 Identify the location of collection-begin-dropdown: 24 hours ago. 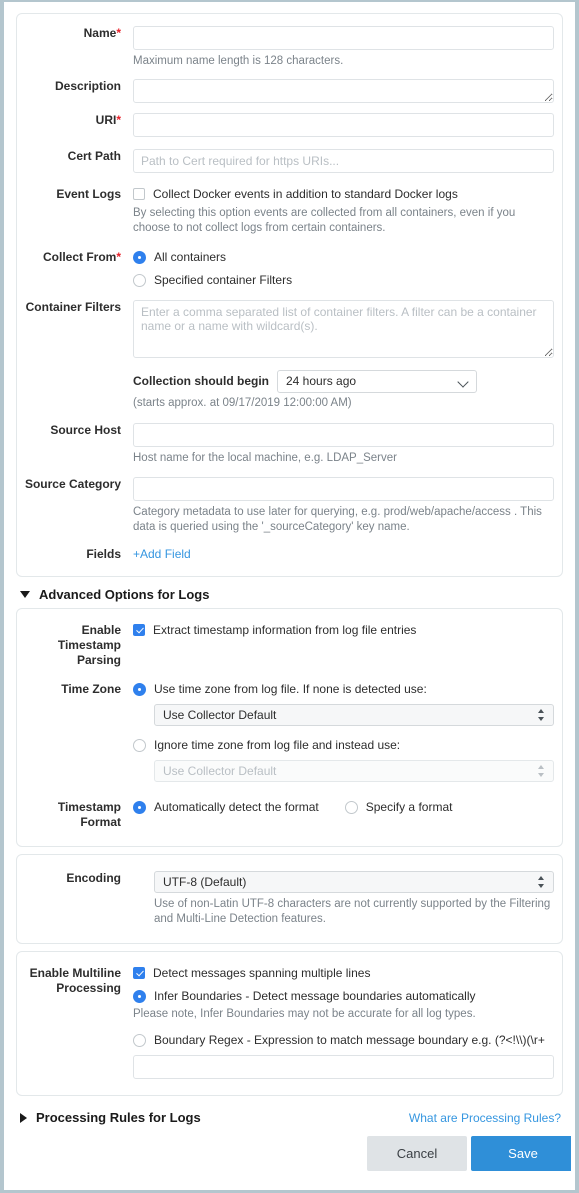
(377, 381).